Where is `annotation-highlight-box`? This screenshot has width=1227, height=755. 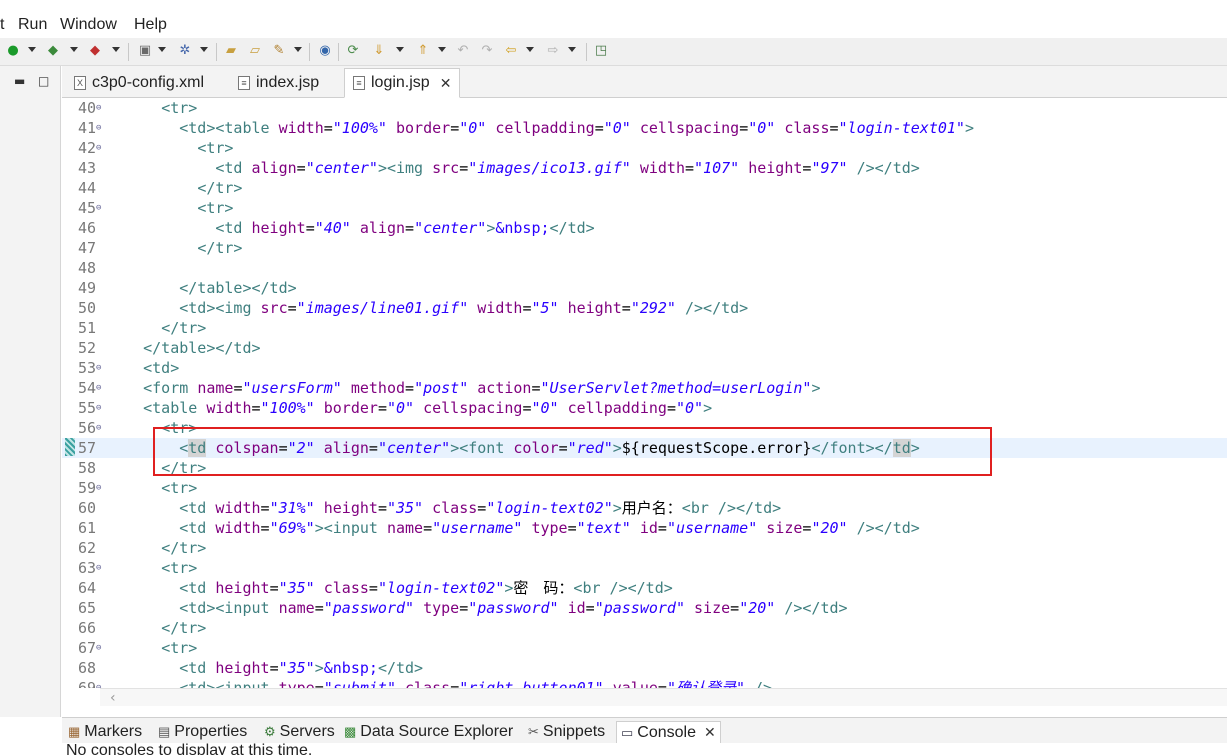
annotation-highlight-box is located at coordinates (572, 451).